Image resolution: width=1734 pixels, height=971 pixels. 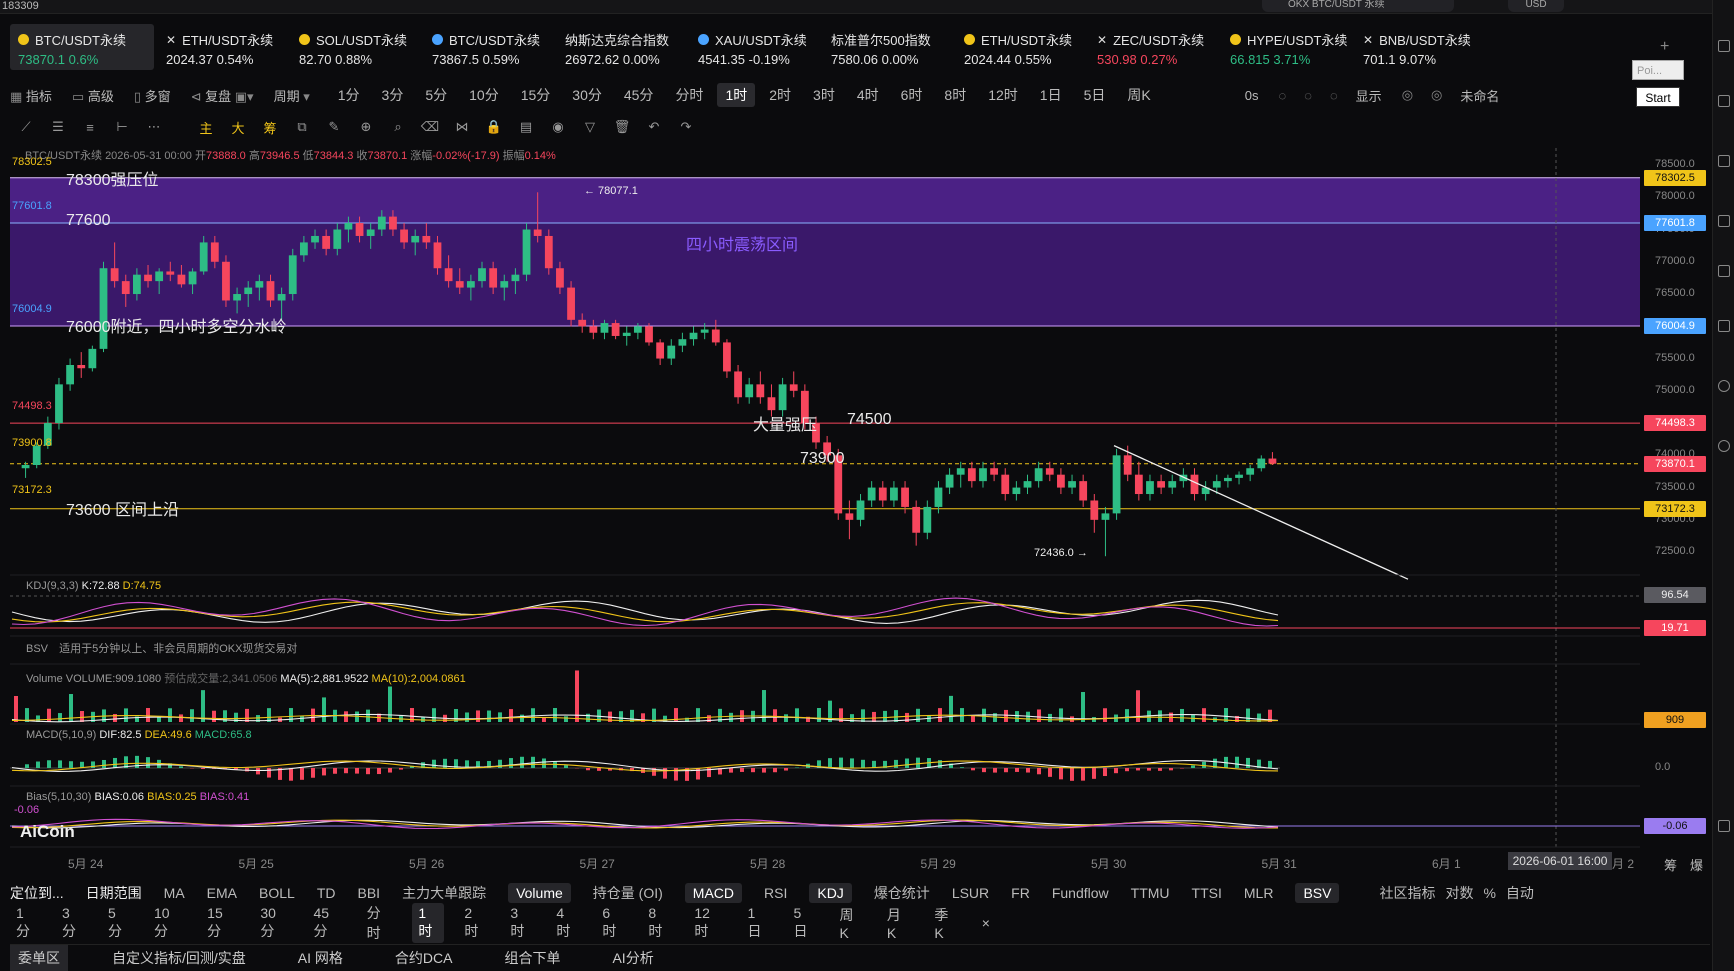 I want to click on indicator-left-1: 日期范围, so click(x=114, y=893).